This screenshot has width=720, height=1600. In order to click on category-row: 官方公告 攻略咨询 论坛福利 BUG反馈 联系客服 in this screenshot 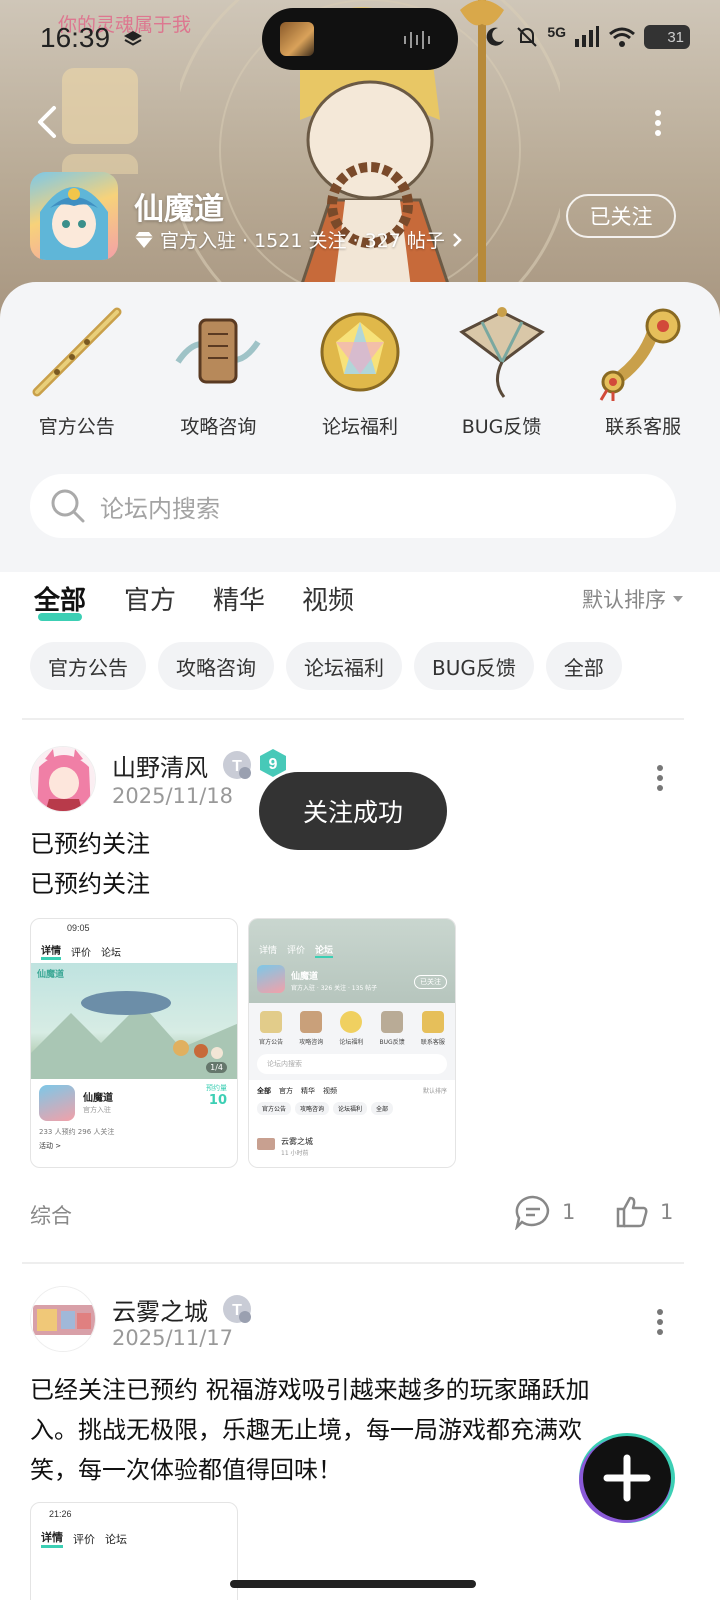, I will do `click(360, 370)`.